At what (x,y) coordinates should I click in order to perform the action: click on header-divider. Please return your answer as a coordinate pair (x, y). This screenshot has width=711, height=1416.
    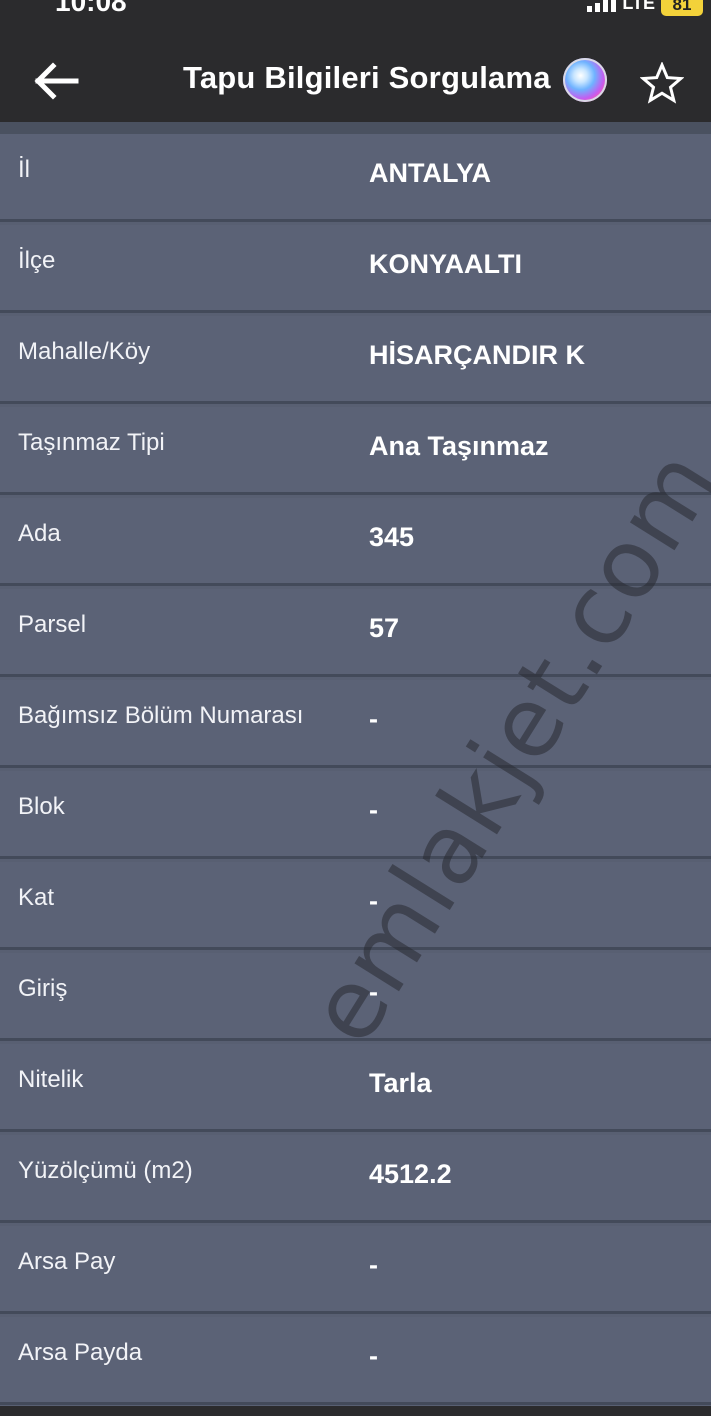
    Looking at the image, I should click on (355, 128).